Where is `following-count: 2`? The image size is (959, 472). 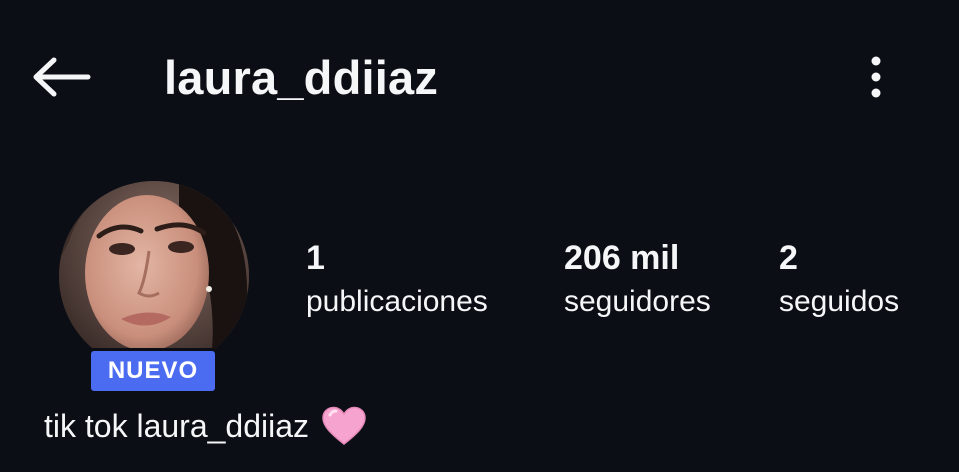 following-count: 2 is located at coordinates (788, 258).